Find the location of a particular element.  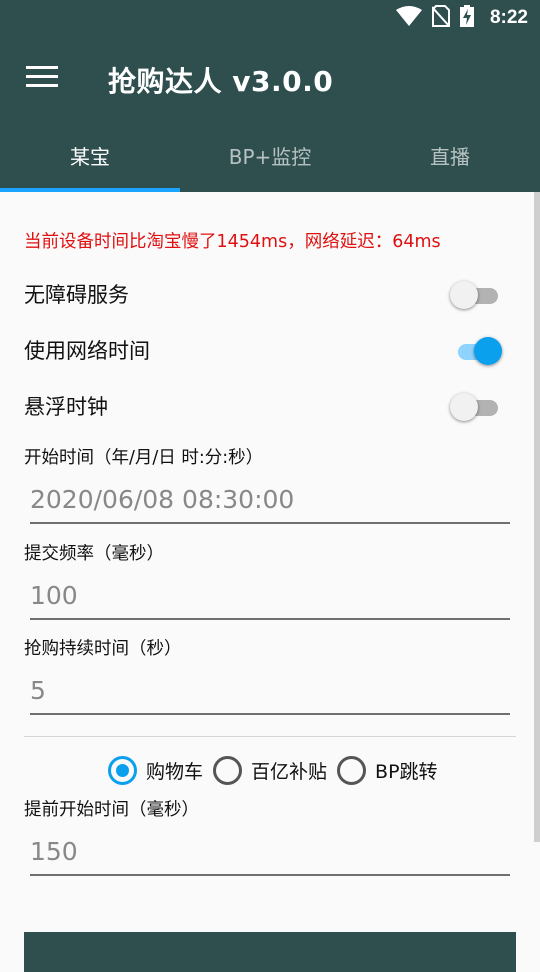

status-icons: 8:22 is located at coordinates (461, 18).